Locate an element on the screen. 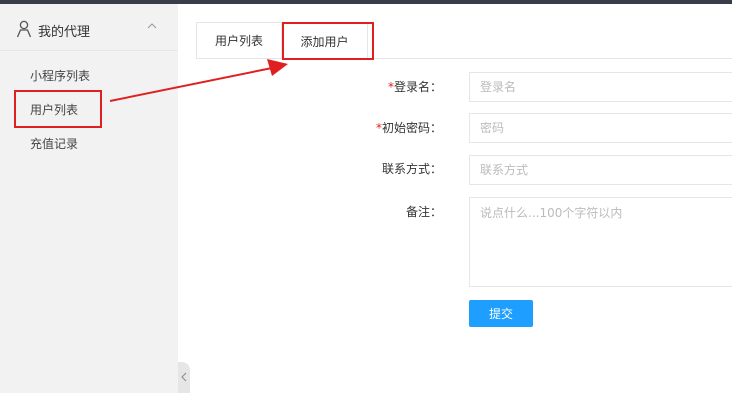 This screenshot has width=732, height=393. initial-password-label: *初始密码： is located at coordinates (408, 128).